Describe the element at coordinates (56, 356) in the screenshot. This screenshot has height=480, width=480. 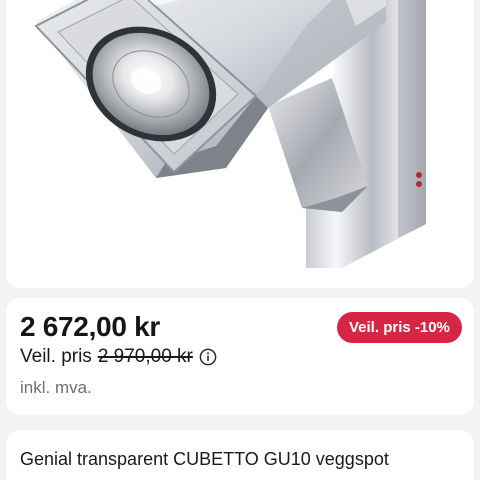
I see `reference-price-label: Veil. pris` at that location.